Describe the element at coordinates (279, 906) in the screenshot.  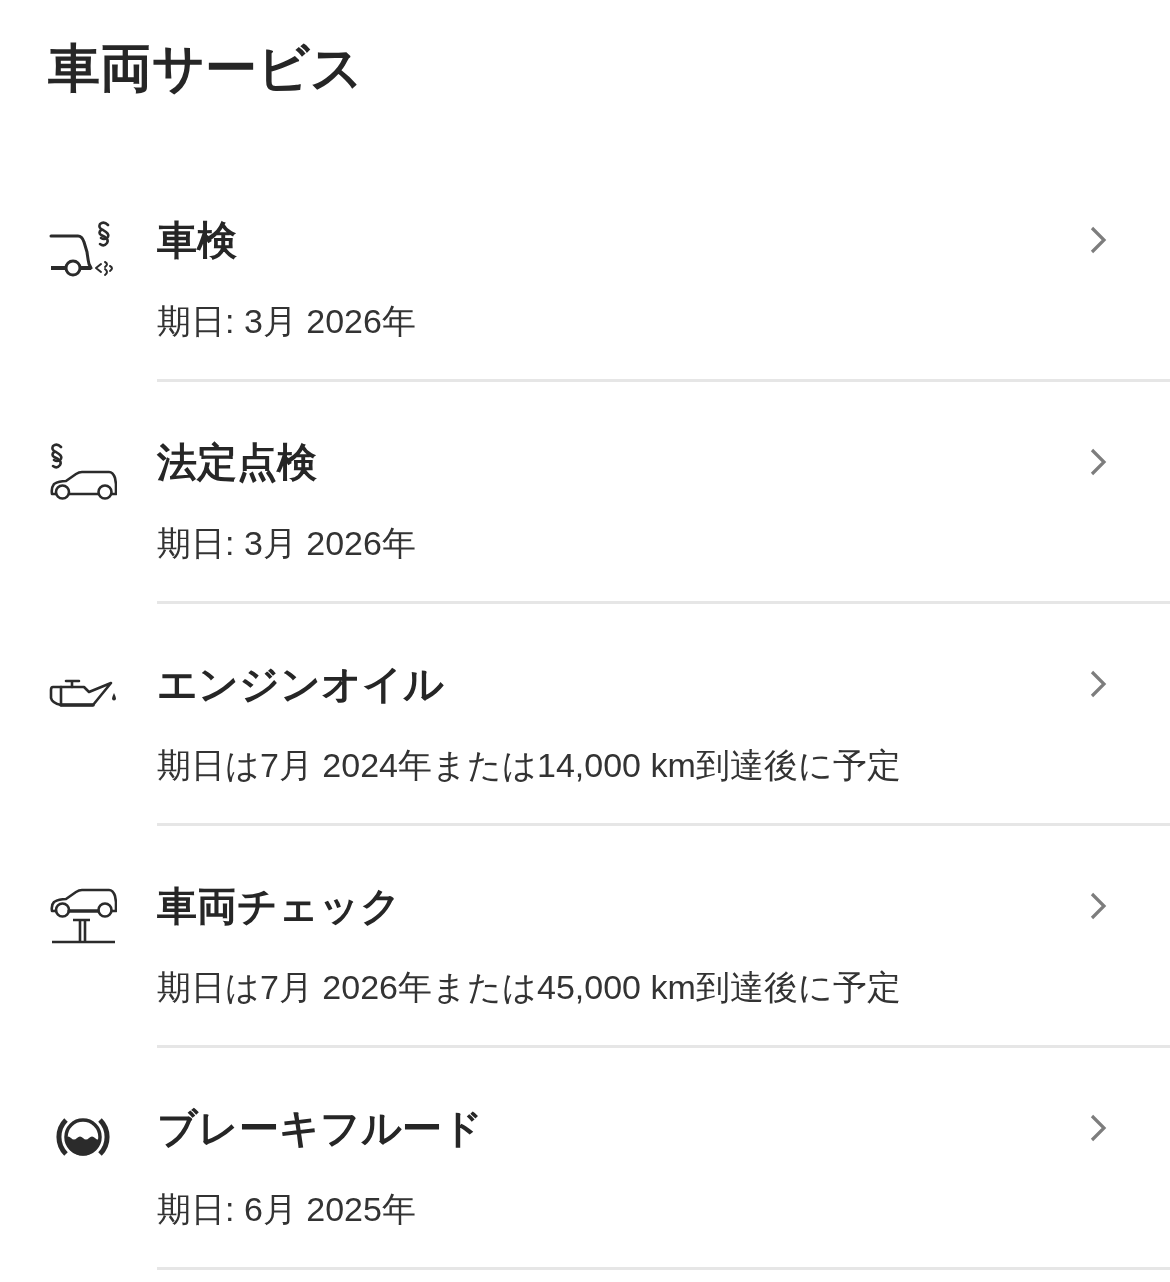
I see `service-title: 車両チェック` at that location.